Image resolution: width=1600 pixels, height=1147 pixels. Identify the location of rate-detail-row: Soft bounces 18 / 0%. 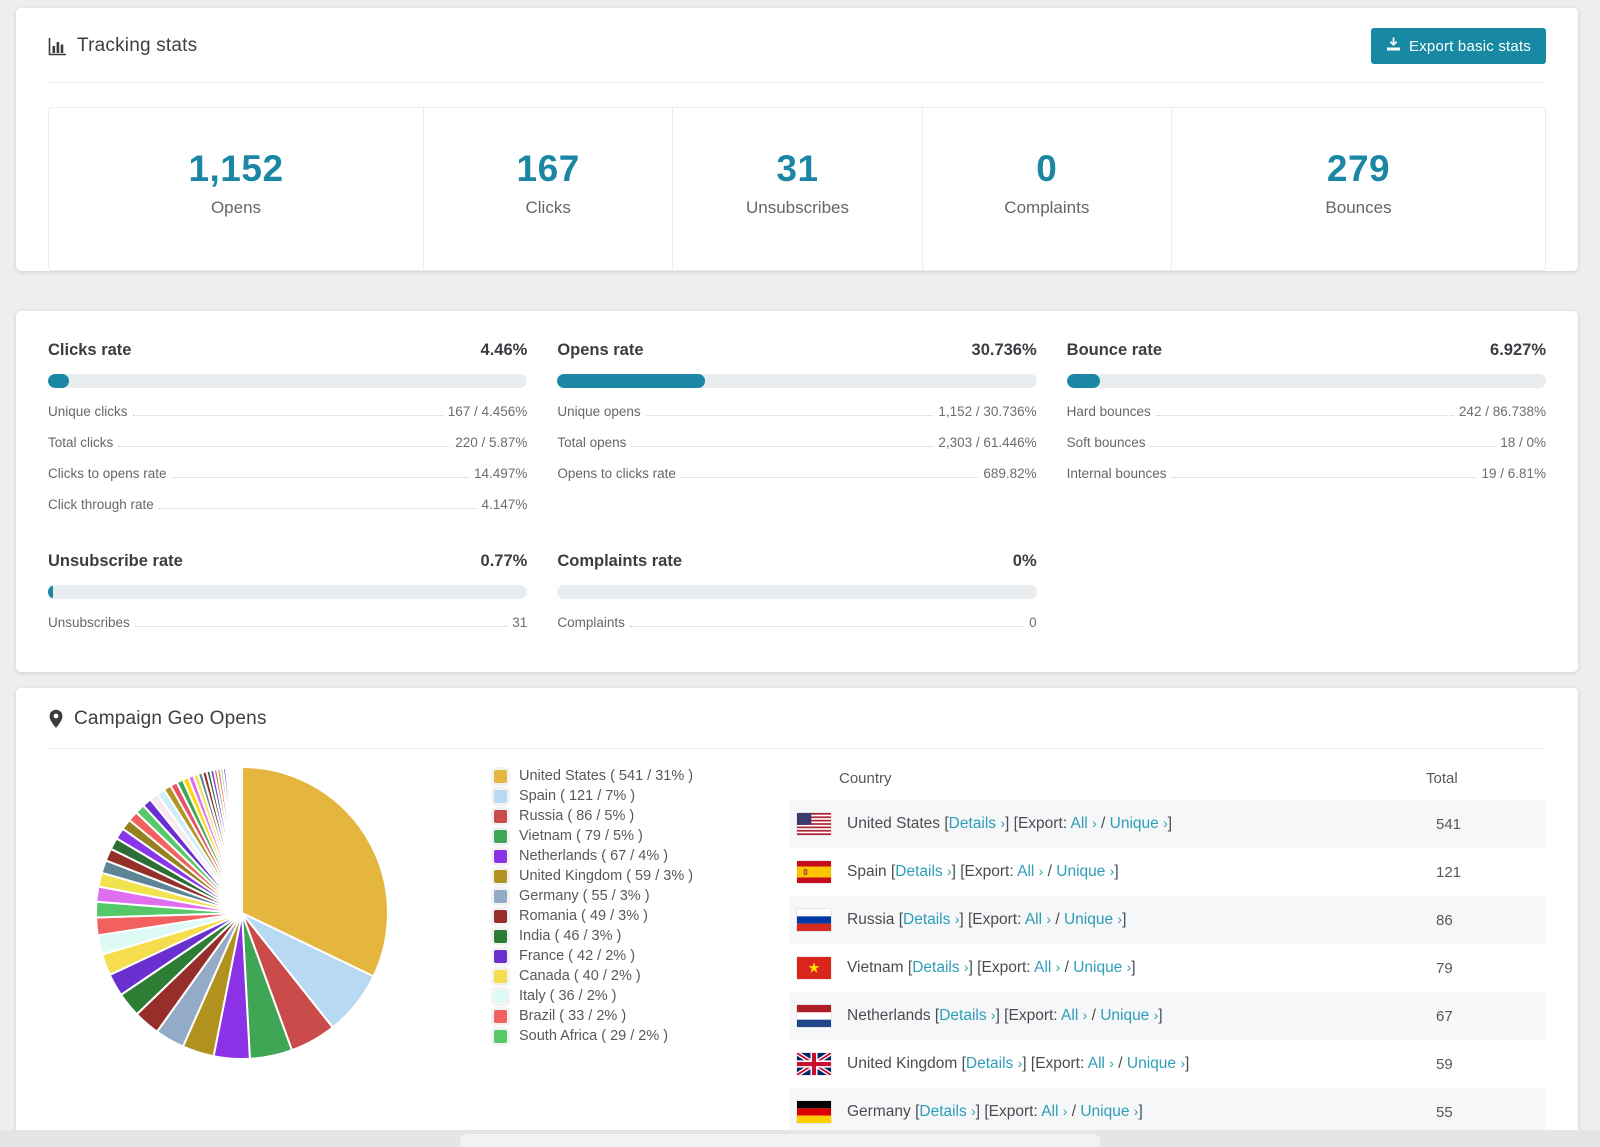
(1306, 442).